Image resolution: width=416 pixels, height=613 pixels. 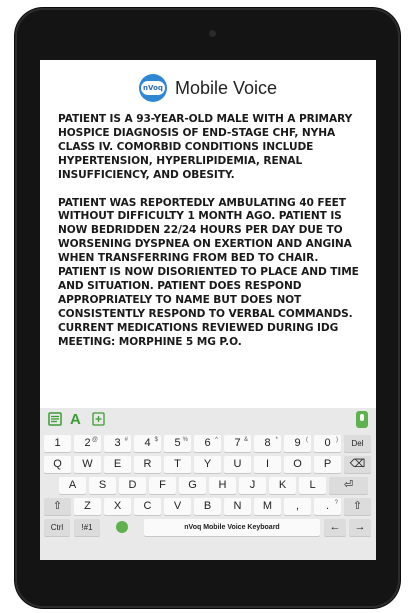 I want to click on key-7: 7 &, so click(x=237, y=443).